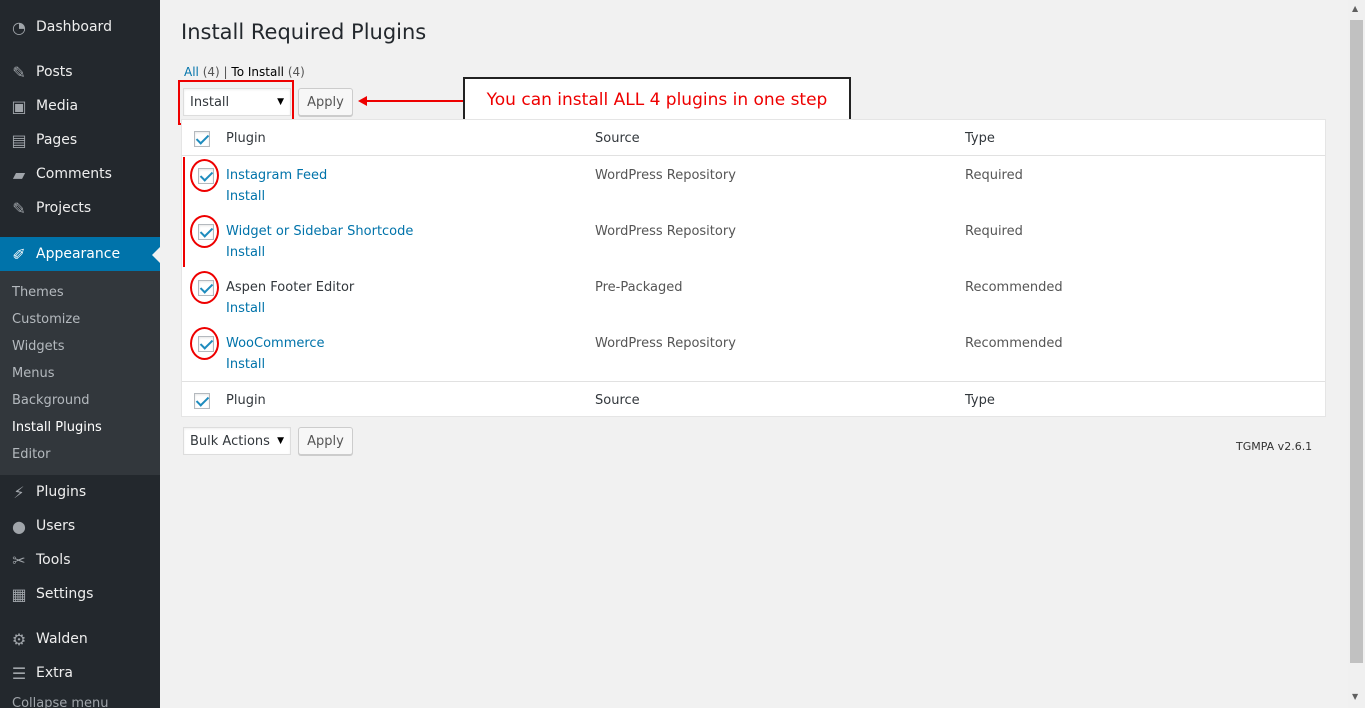 The height and width of the screenshot is (708, 1365). Describe the element at coordinates (33, 373) in the screenshot. I see `submenu-menus: Menus` at that location.